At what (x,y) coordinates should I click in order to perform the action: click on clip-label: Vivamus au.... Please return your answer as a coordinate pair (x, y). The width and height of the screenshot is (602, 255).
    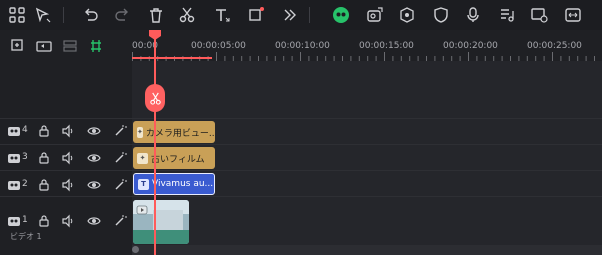
    Looking at the image, I should click on (183, 184).